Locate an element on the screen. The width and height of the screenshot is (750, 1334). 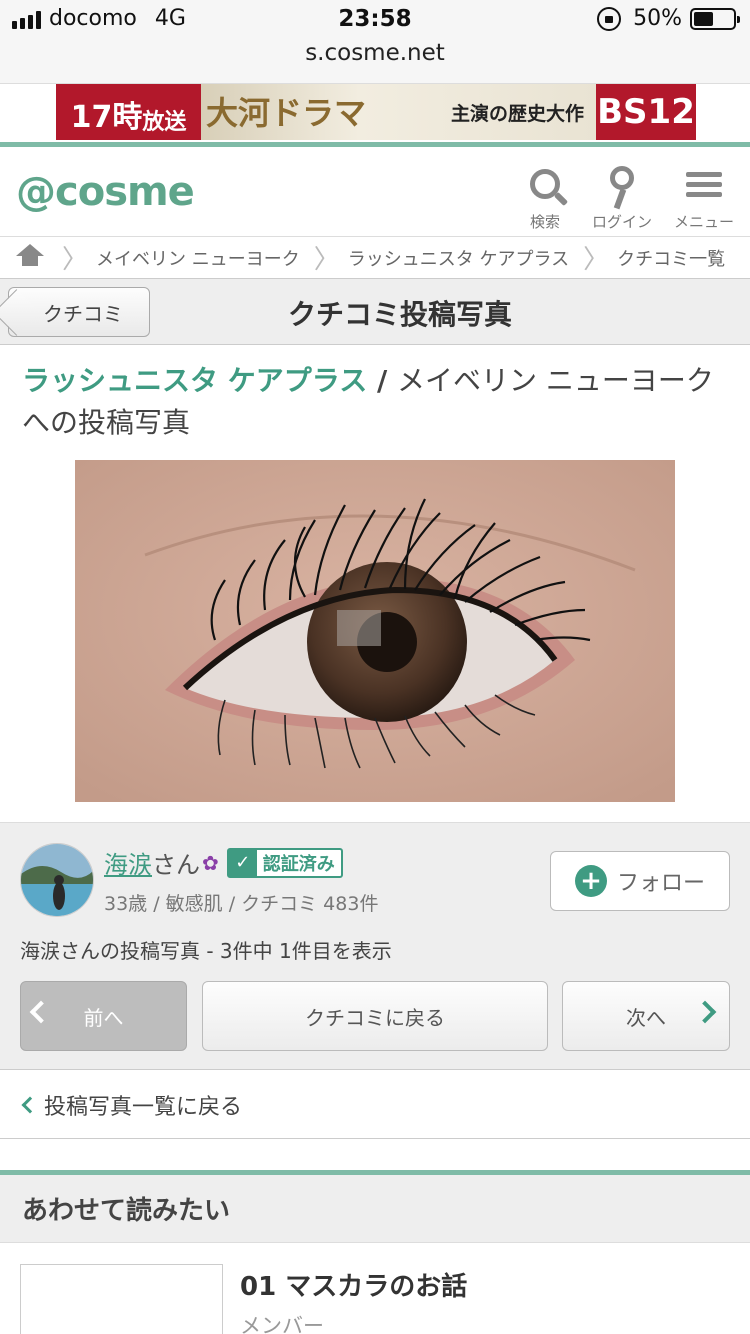
ad-time: 17時 放送 is located at coordinates (128, 112).